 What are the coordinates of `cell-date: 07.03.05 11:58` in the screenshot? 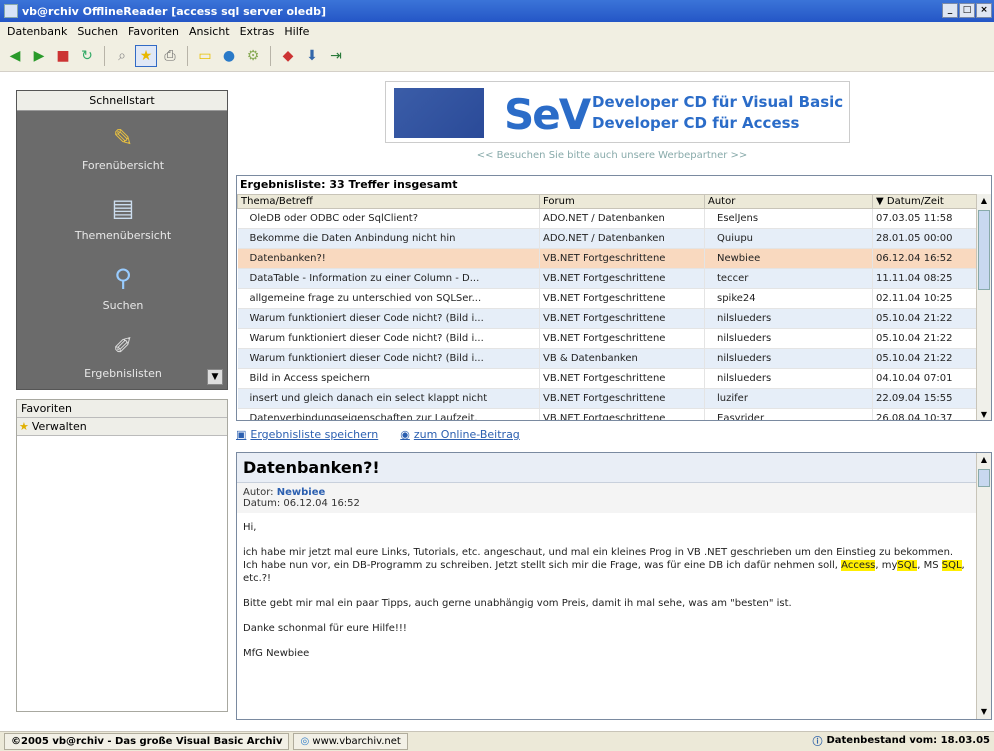 It's located at (925, 218).